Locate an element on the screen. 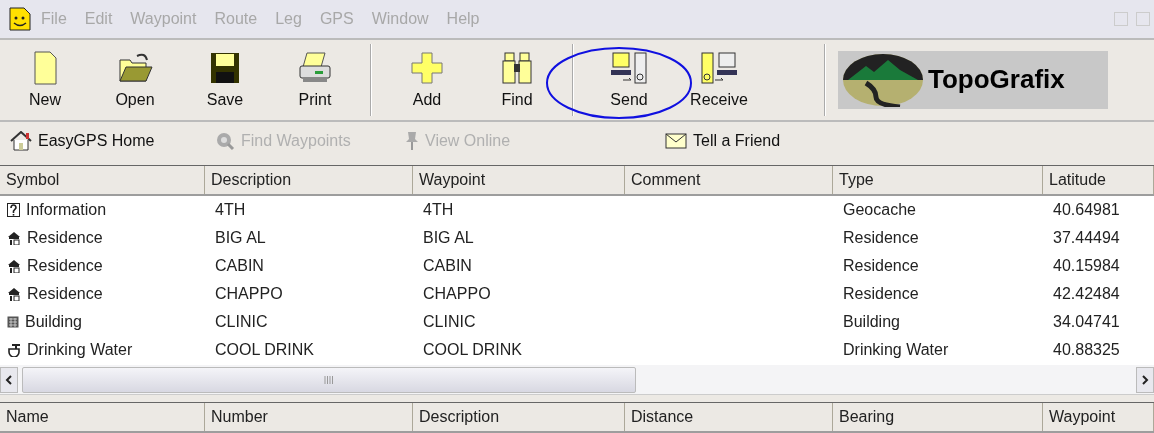 The height and width of the screenshot is (433, 1154). column-header: Symbol is located at coordinates (102, 179).